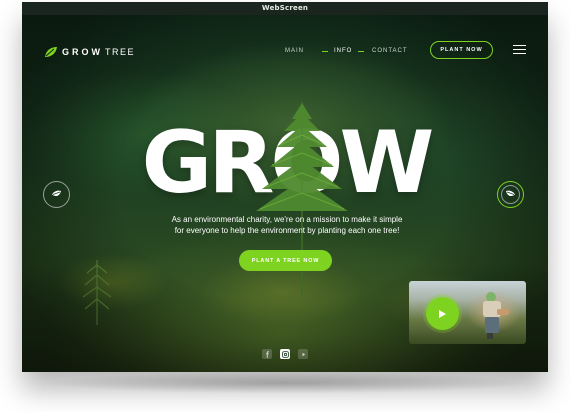  I want to click on next-slide-inner, so click(510, 194).